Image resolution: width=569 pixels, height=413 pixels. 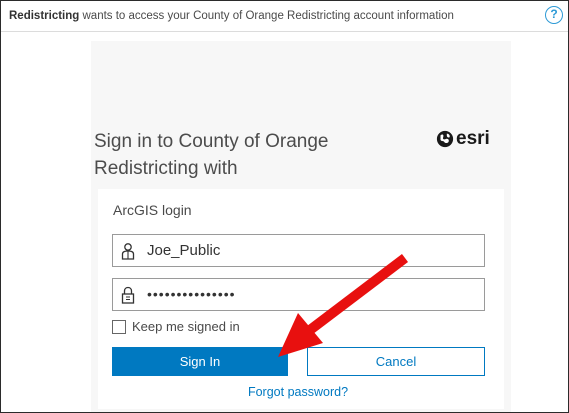 What do you see at coordinates (119, 326) in the screenshot?
I see `keep-signed-in-checkbox` at bounding box center [119, 326].